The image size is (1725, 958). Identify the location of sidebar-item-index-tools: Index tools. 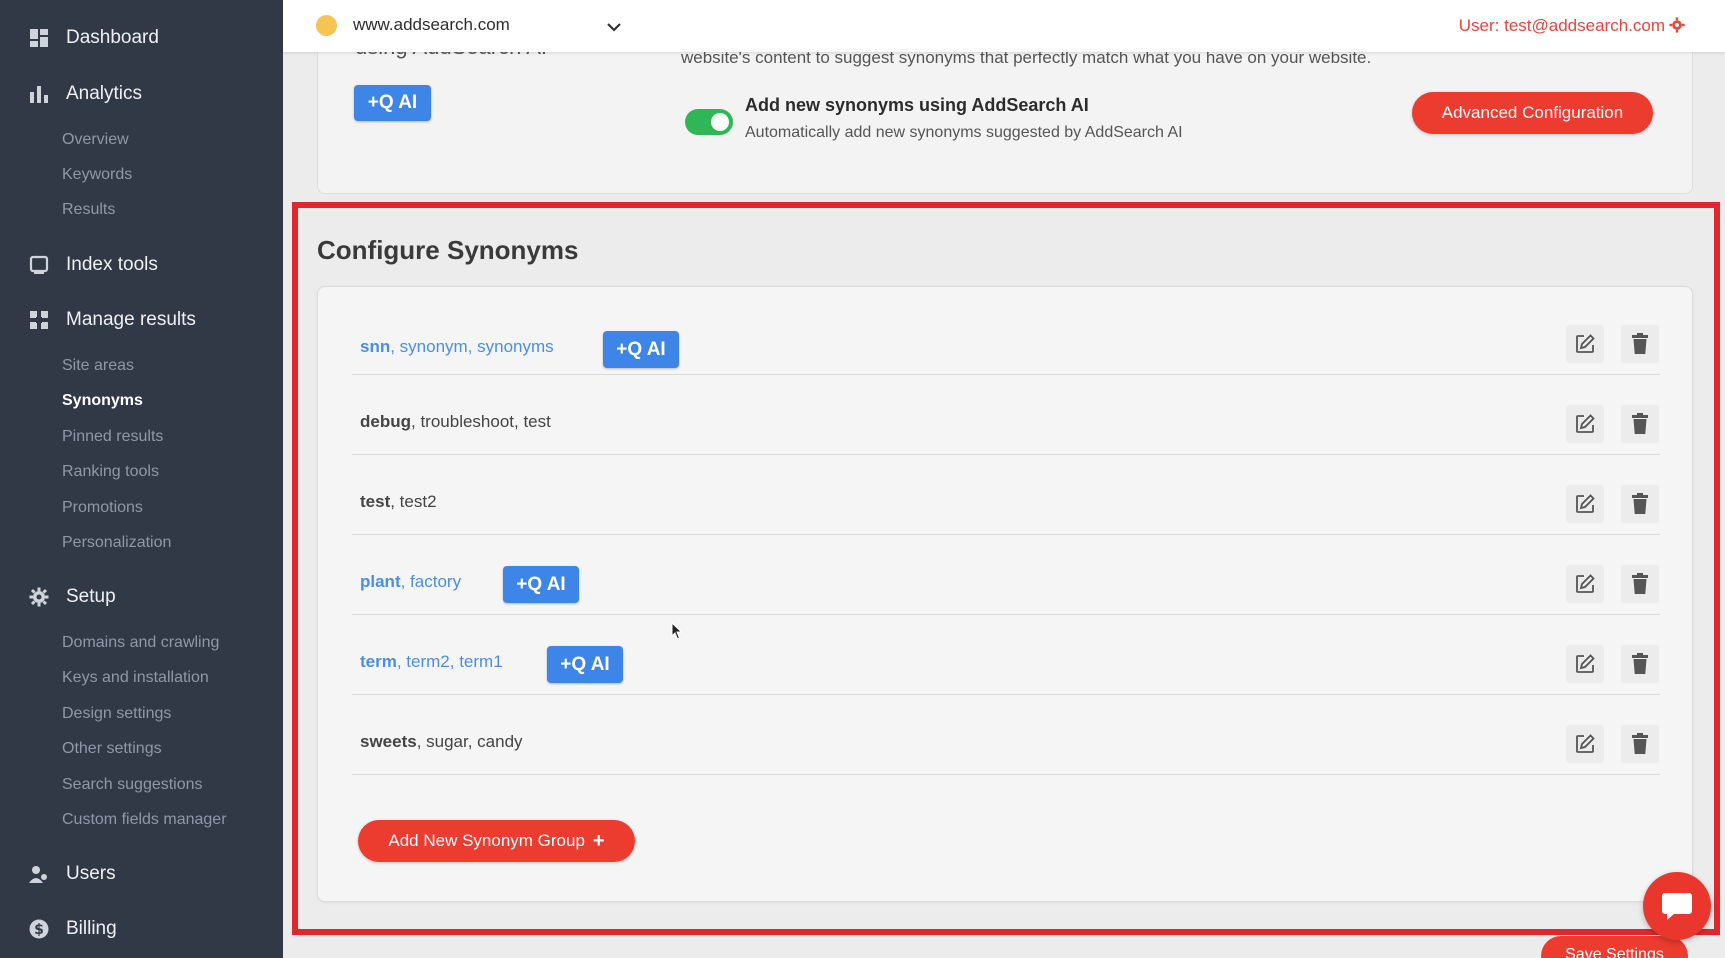
(93, 265).